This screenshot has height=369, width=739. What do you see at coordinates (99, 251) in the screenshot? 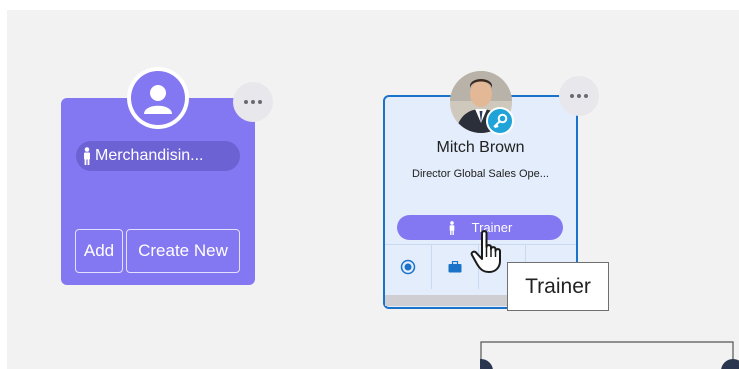
I see `add-button: Add` at bounding box center [99, 251].